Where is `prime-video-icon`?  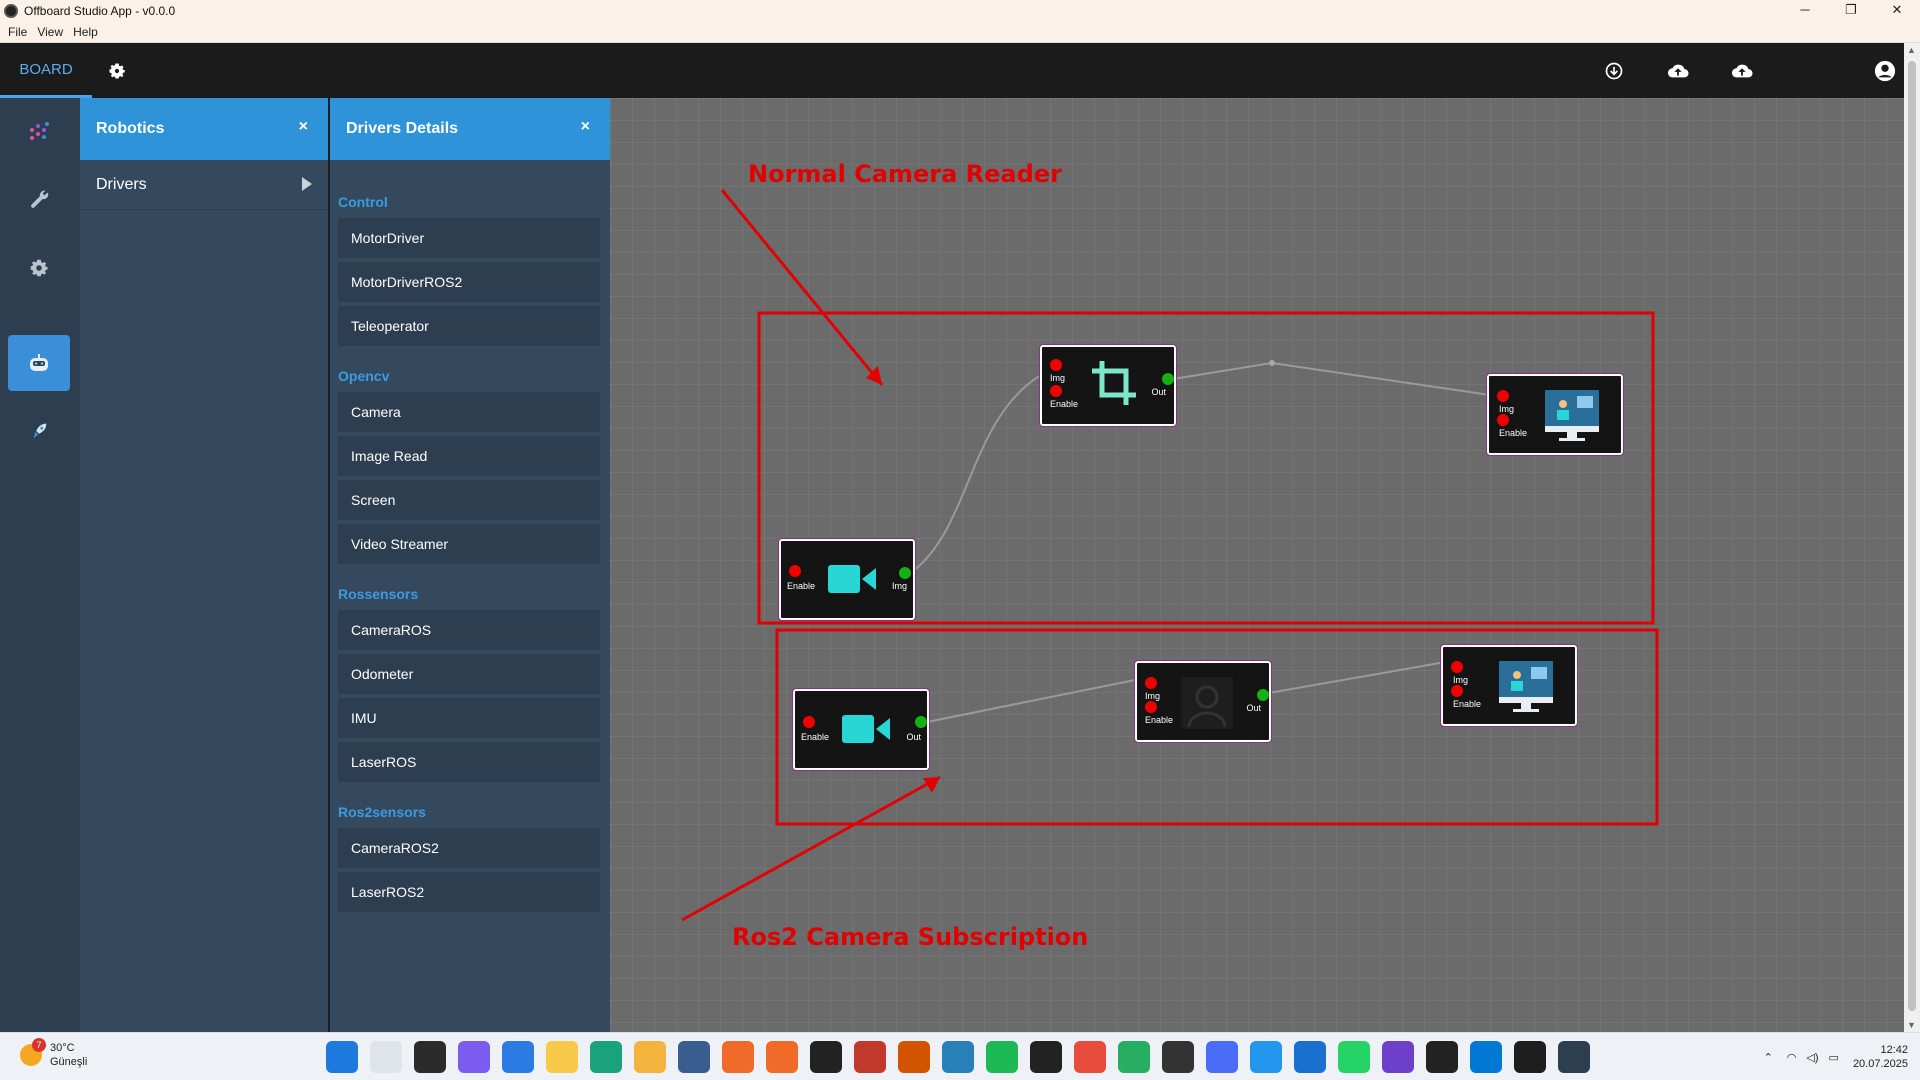 prime-video-icon is located at coordinates (1310, 1057).